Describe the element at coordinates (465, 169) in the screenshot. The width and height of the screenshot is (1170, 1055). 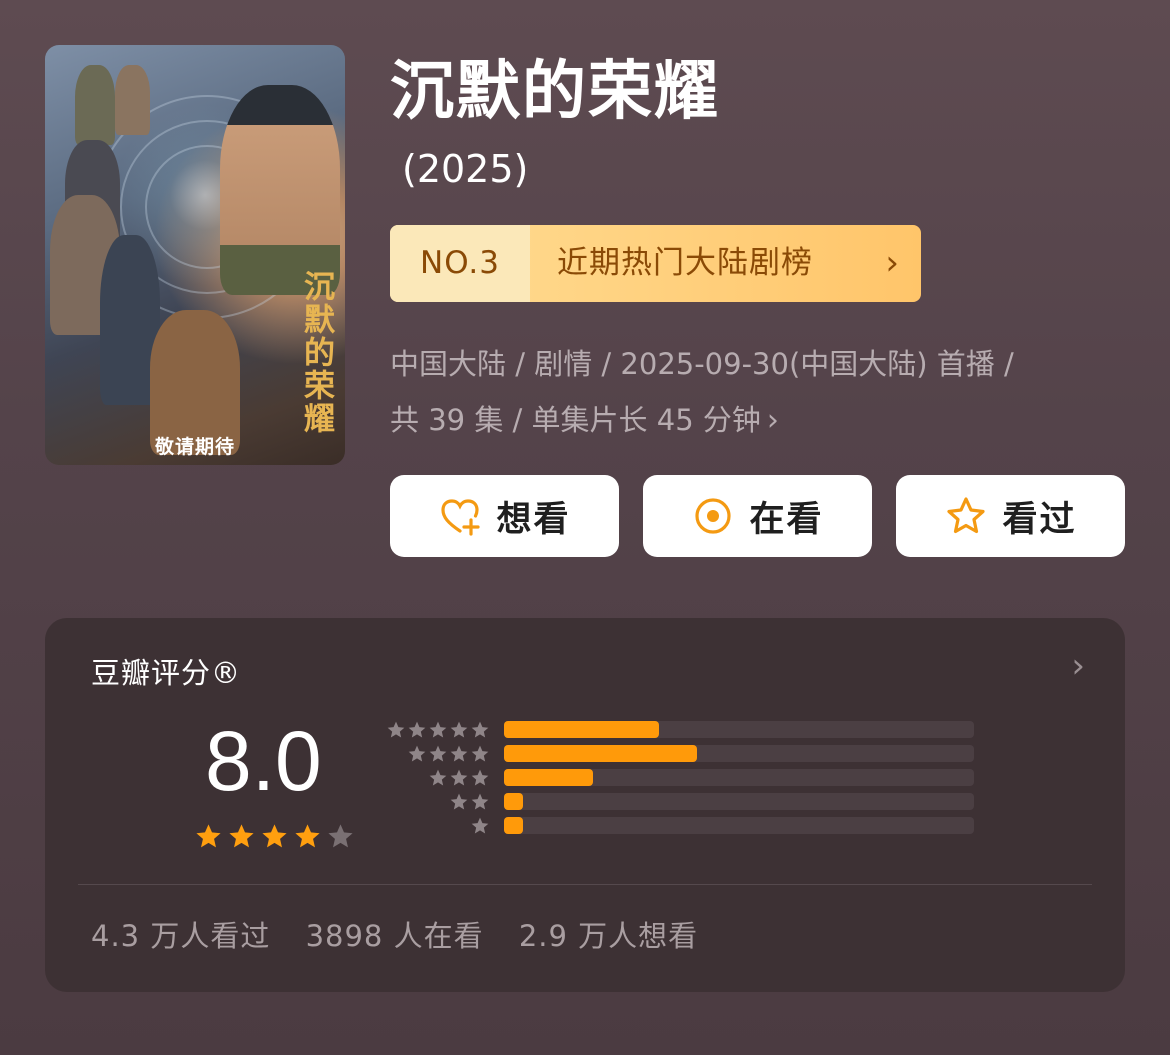
I see `release-year: (2025)` at that location.